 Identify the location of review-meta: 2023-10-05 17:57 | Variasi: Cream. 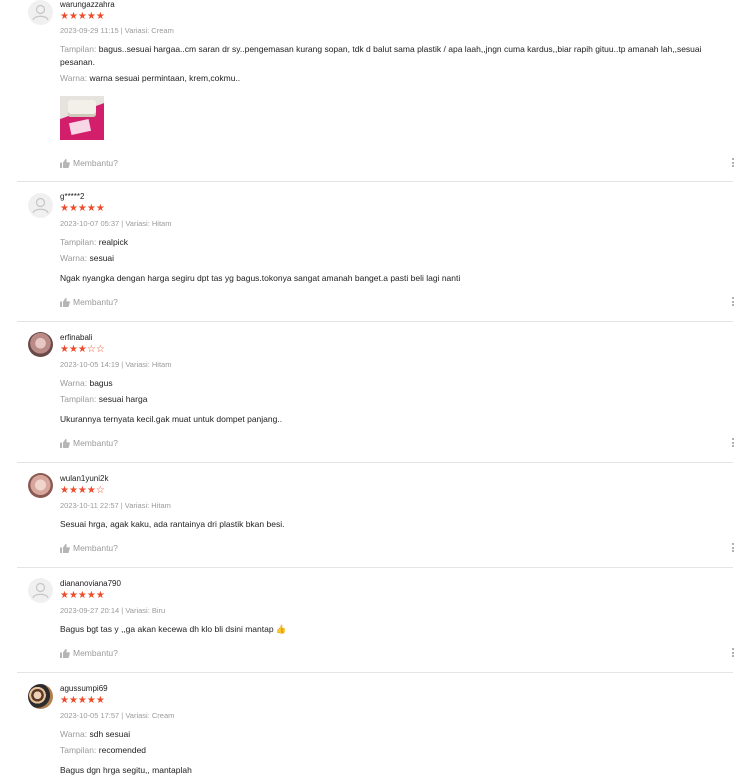
(117, 715).